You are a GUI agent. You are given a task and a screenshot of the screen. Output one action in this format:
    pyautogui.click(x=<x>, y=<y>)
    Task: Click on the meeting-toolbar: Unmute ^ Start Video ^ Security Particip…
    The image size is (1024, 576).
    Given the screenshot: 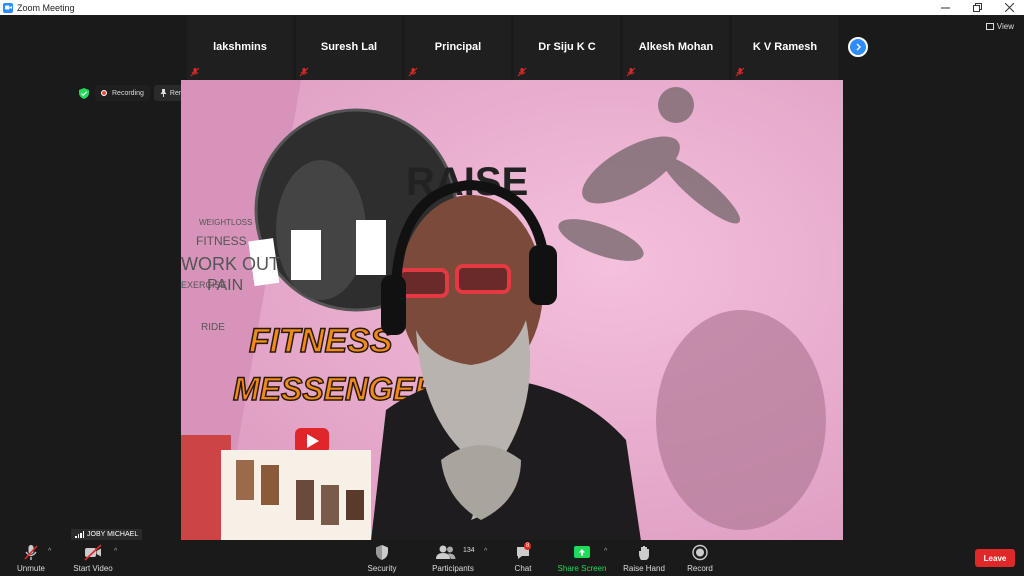 What is the action you would take?
    pyautogui.click(x=512, y=558)
    